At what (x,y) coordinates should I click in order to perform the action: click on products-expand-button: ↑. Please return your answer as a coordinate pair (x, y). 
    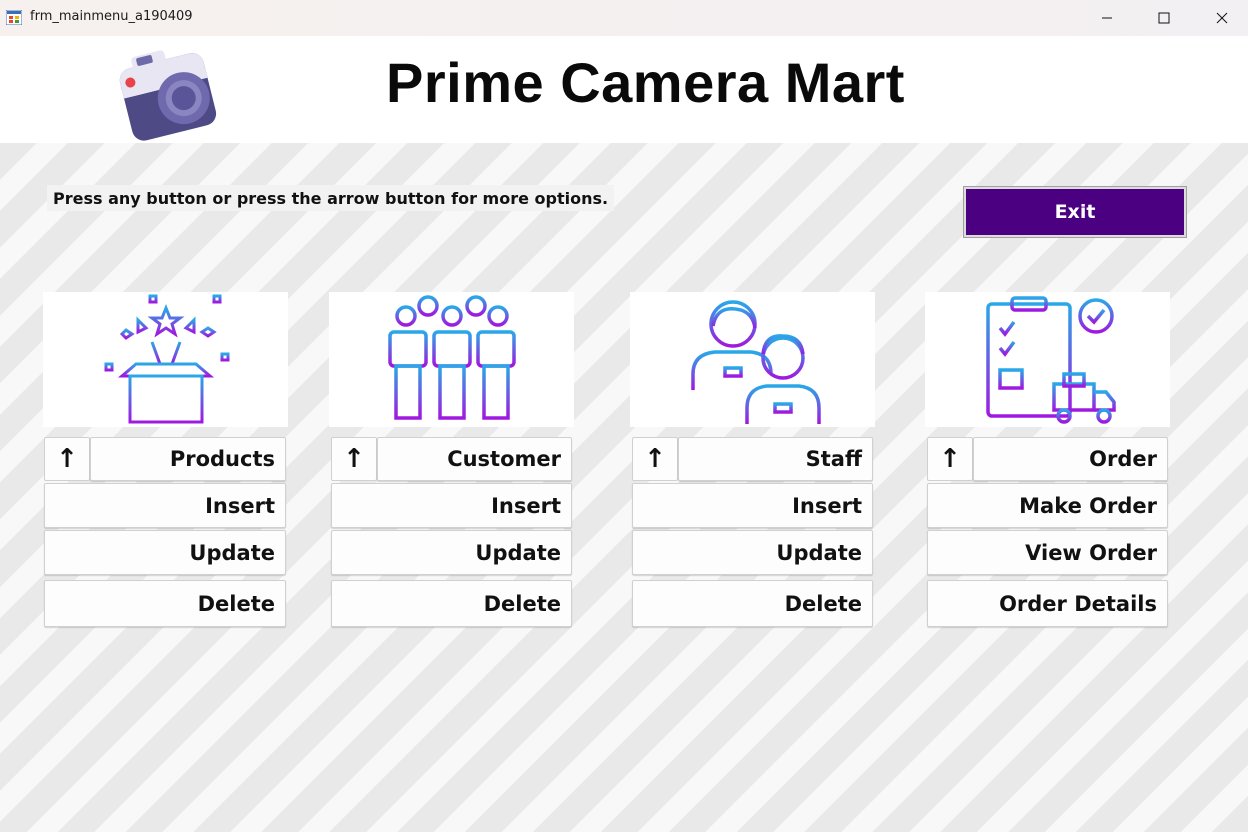
    Looking at the image, I should click on (67, 459).